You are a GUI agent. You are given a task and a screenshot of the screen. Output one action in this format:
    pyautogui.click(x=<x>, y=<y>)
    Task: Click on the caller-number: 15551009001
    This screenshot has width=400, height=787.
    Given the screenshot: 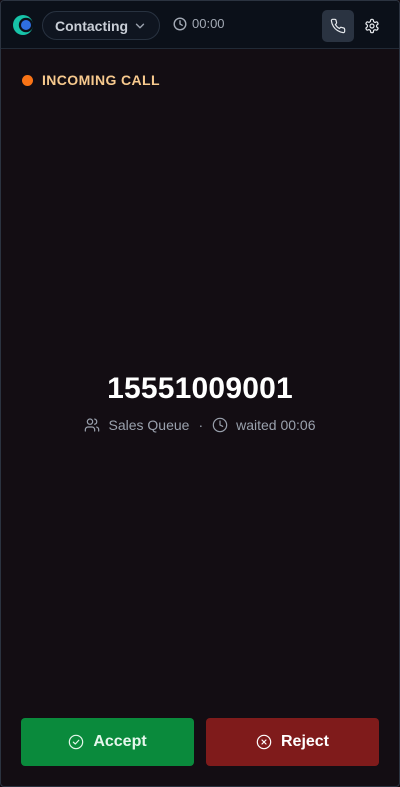 What is the action you would take?
    pyautogui.click(x=200, y=388)
    